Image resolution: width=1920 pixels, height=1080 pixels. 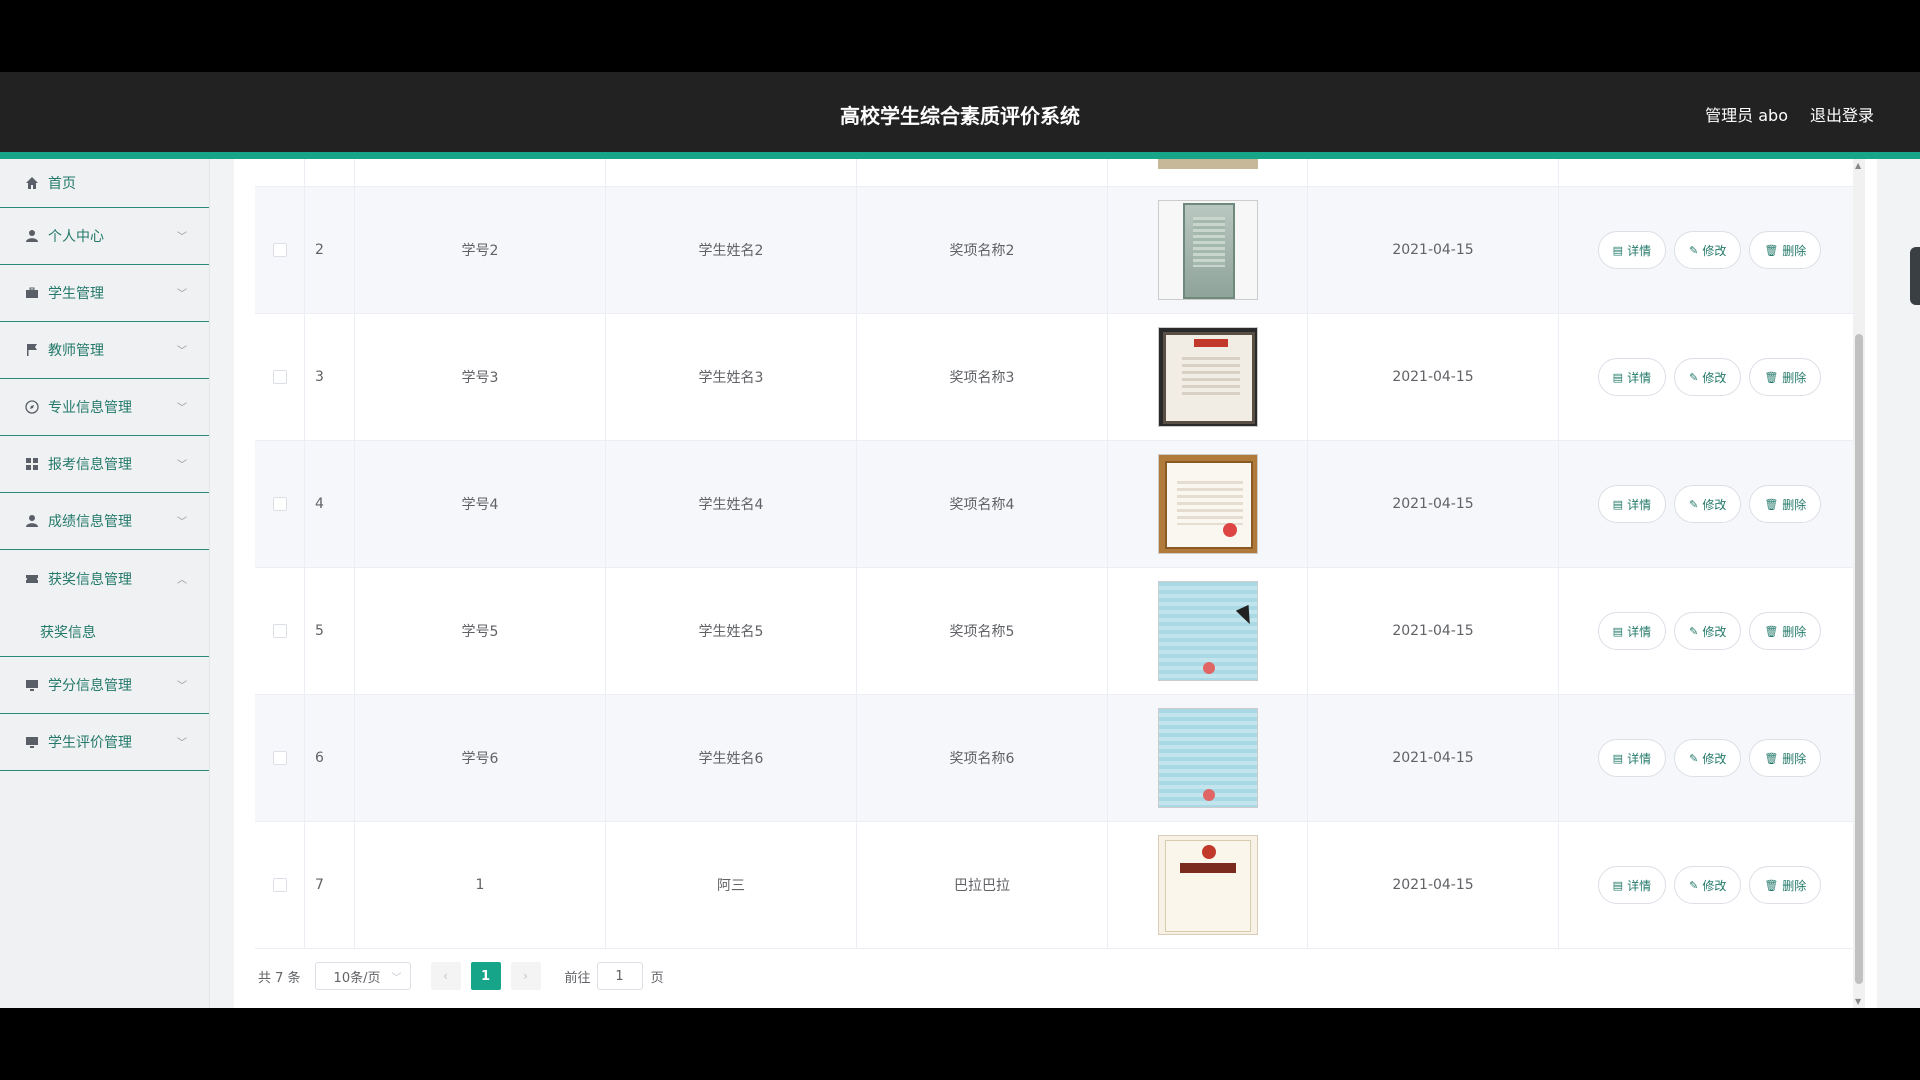 What do you see at coordinates (982, 377) in the screenshot?
I see `award-name: 奖项名称3` at bounding box center [982, 377].